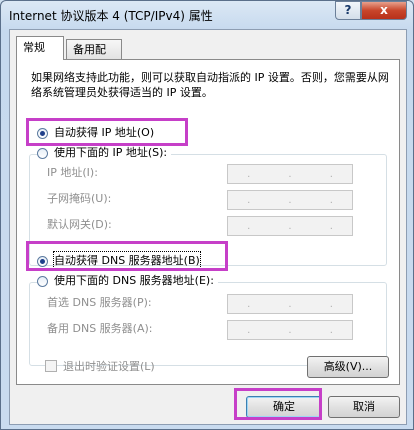 The width and height of the screenshot is (414, 430). I want to click on default-gateway-label: 默认网关(D):, so click(79, 224).